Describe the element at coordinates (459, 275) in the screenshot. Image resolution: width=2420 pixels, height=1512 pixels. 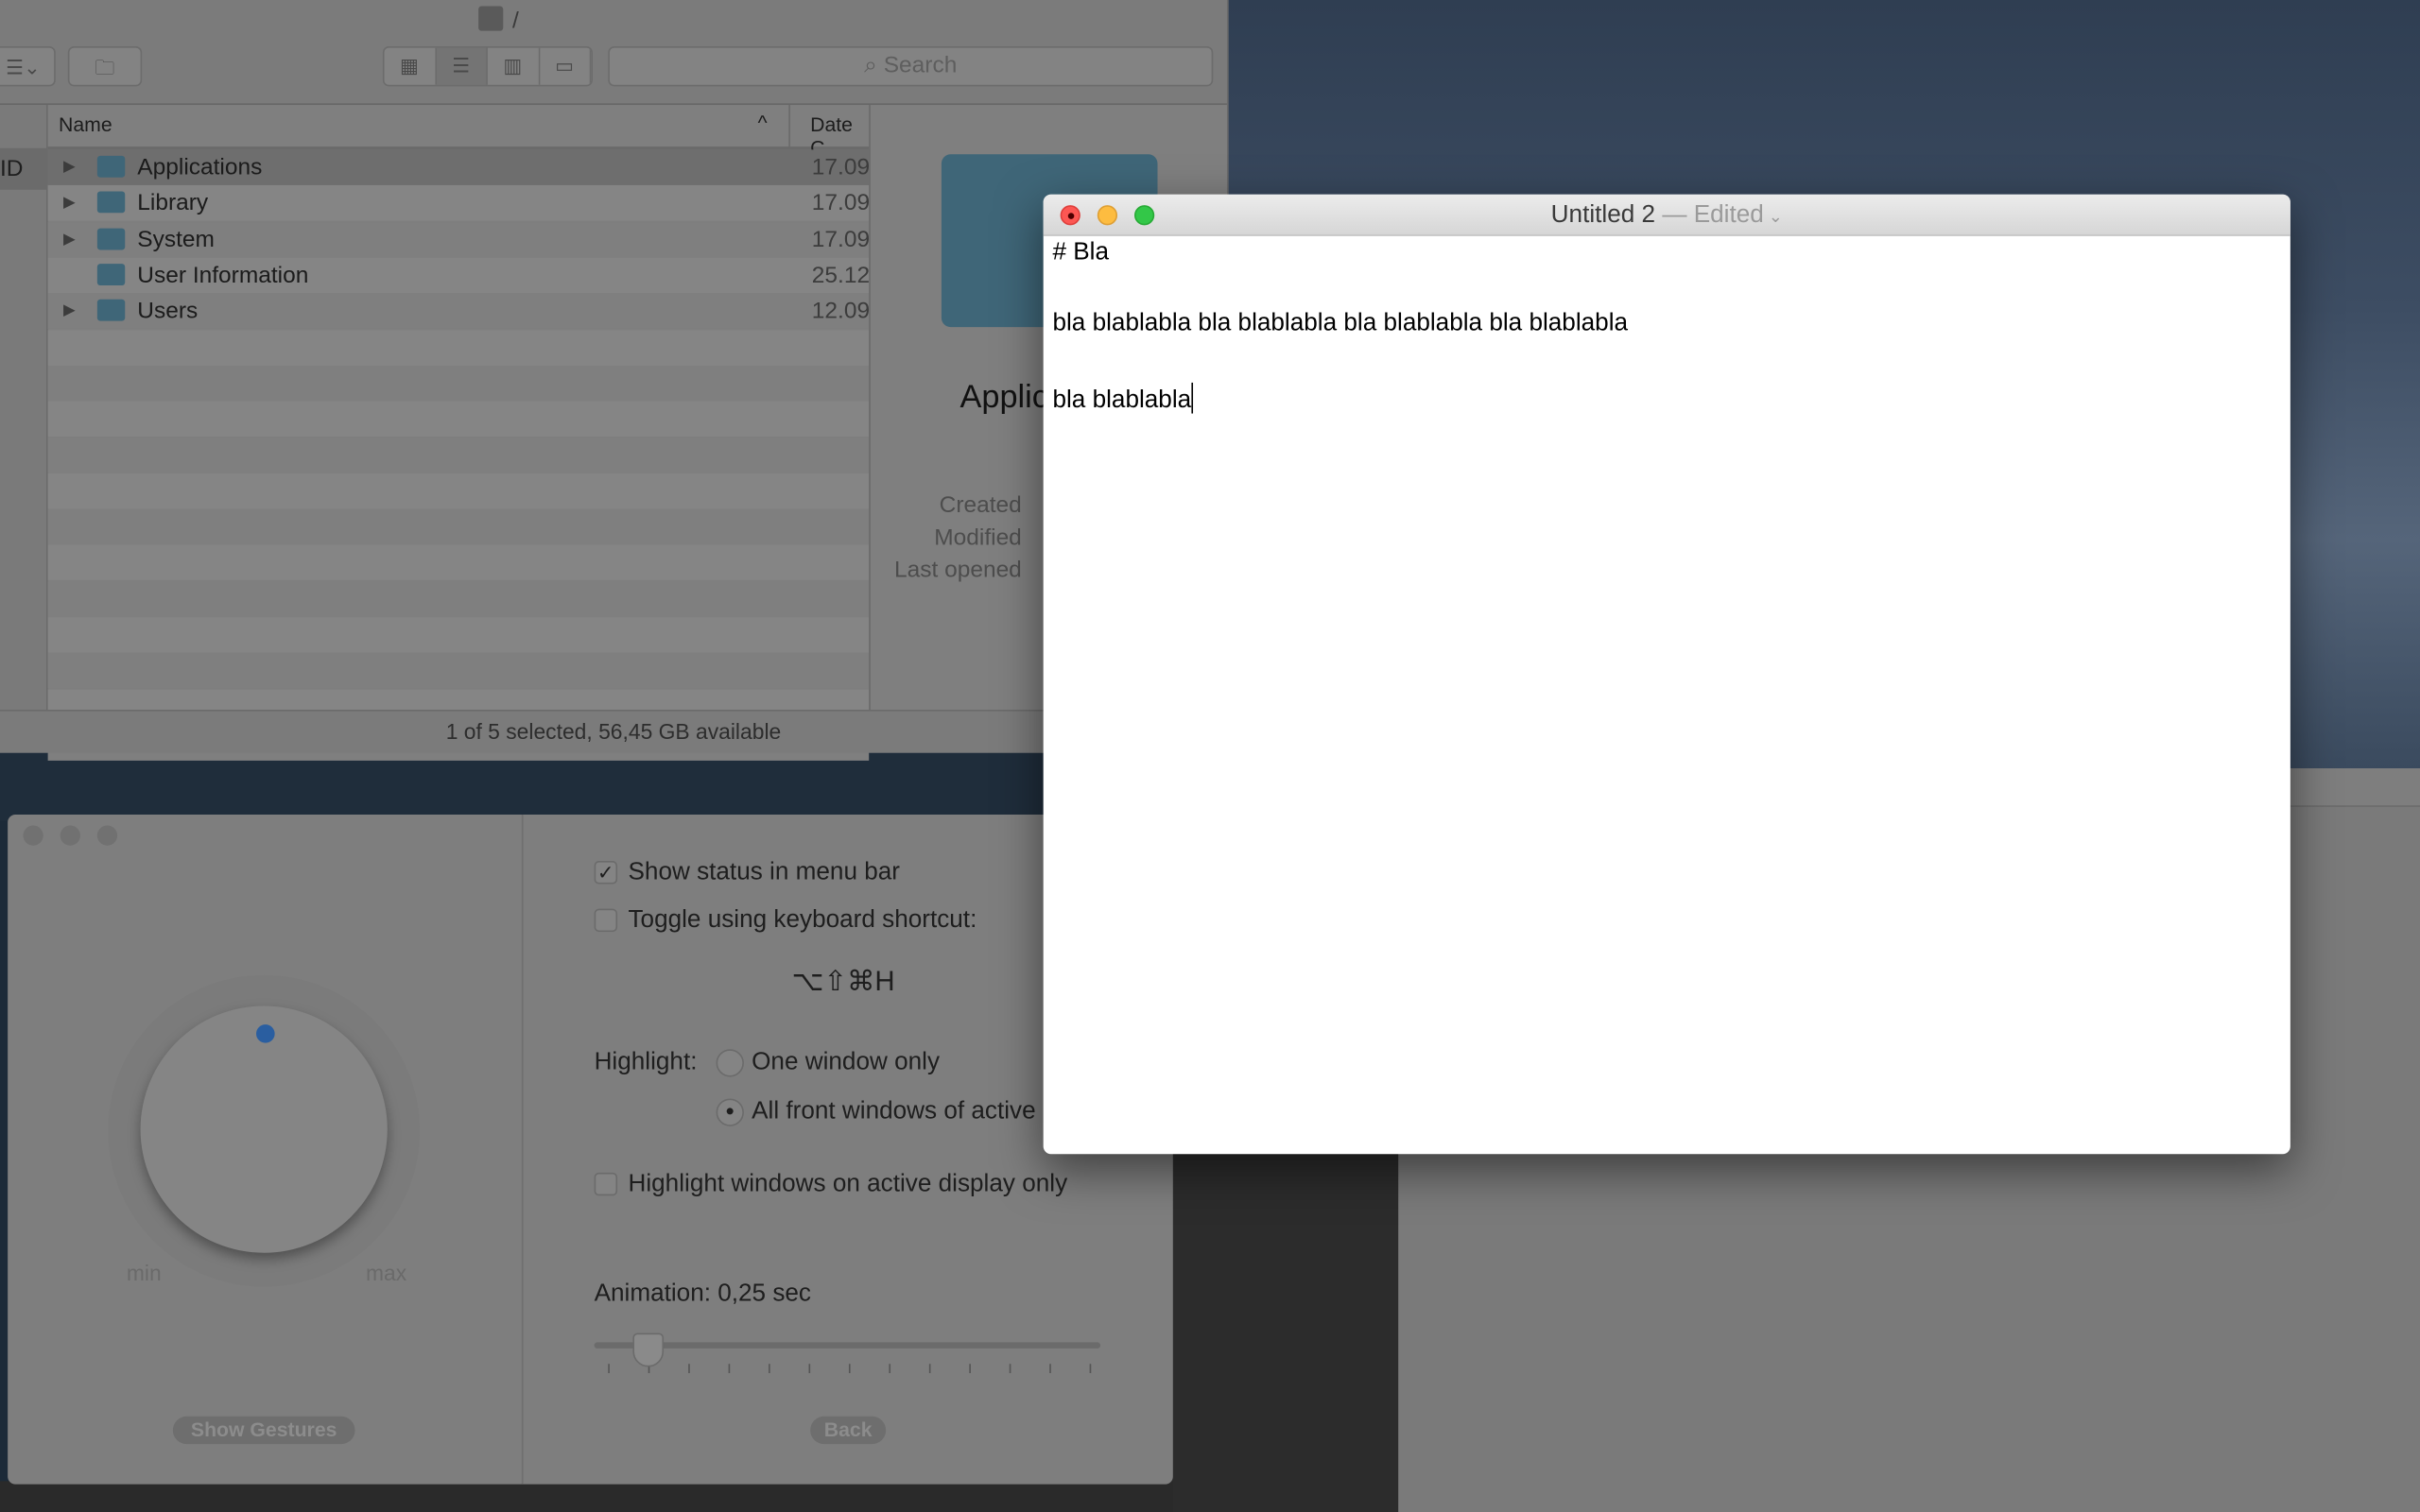
I see `table-row: User Information 25.12` at that location.